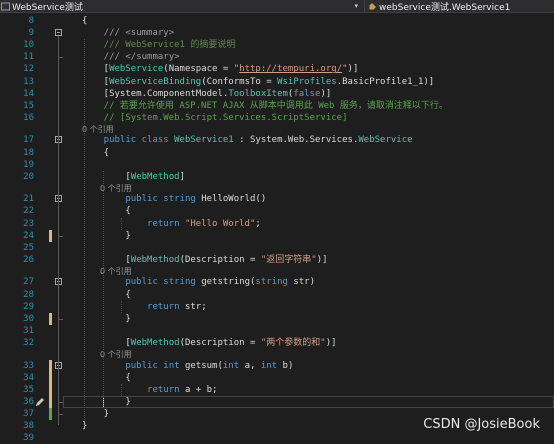 The width and height of the screenshot is (554, 444). I want to click on code-token: /// WebService1 的摘要说明, so click(159, 45).